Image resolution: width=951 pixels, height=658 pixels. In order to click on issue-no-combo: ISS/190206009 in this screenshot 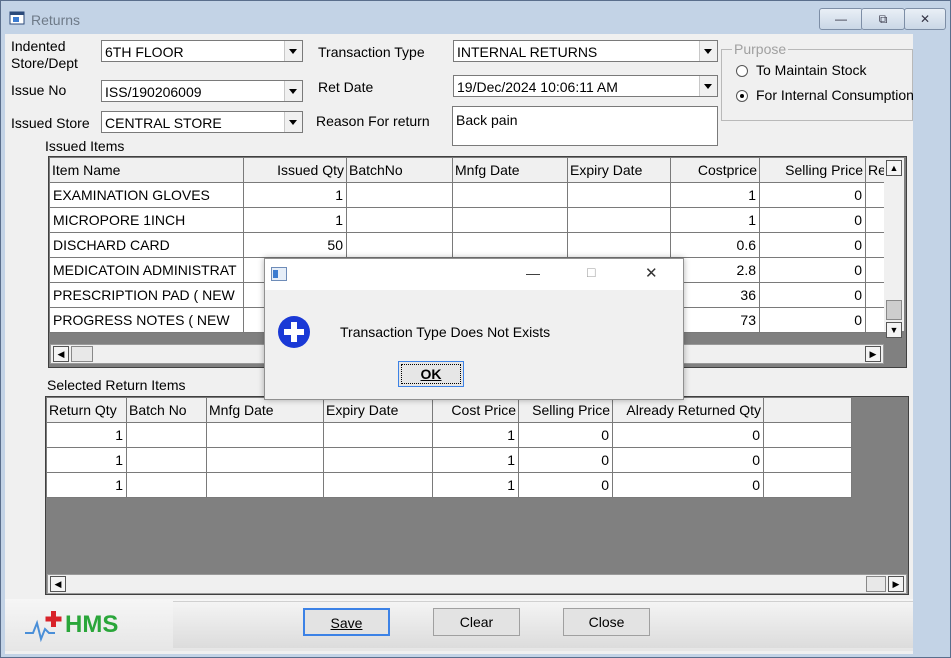, I will do `click(202, 91)`.